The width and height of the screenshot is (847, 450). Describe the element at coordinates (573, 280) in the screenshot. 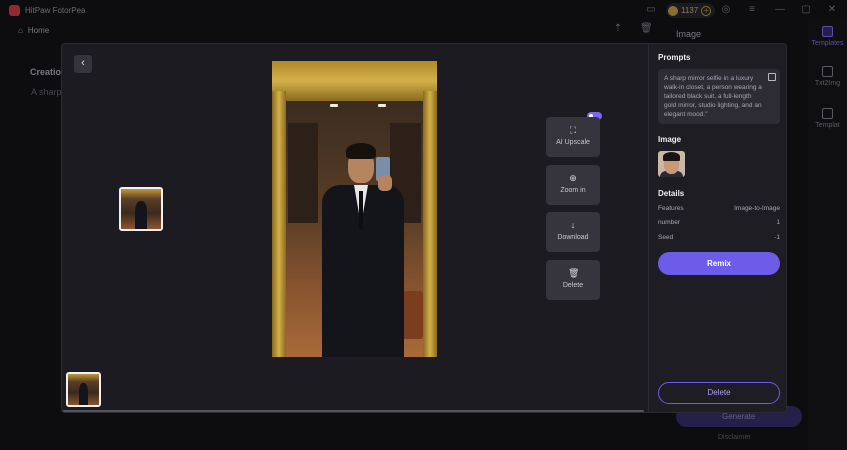

I see `delete-action-button: 🗑 Delete` at that location.